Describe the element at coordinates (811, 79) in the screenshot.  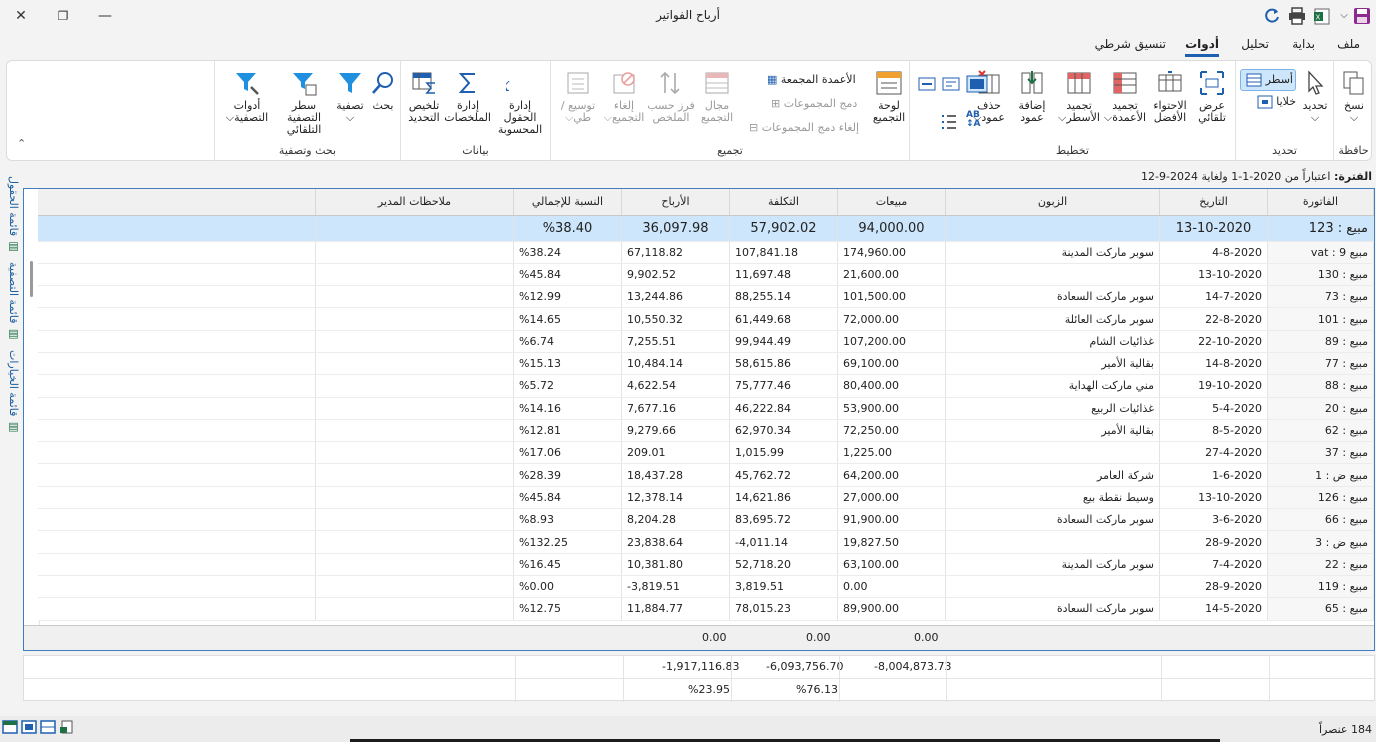
I see `grouped-columns-button: الأعمدة المجمعة ▦` at that location.